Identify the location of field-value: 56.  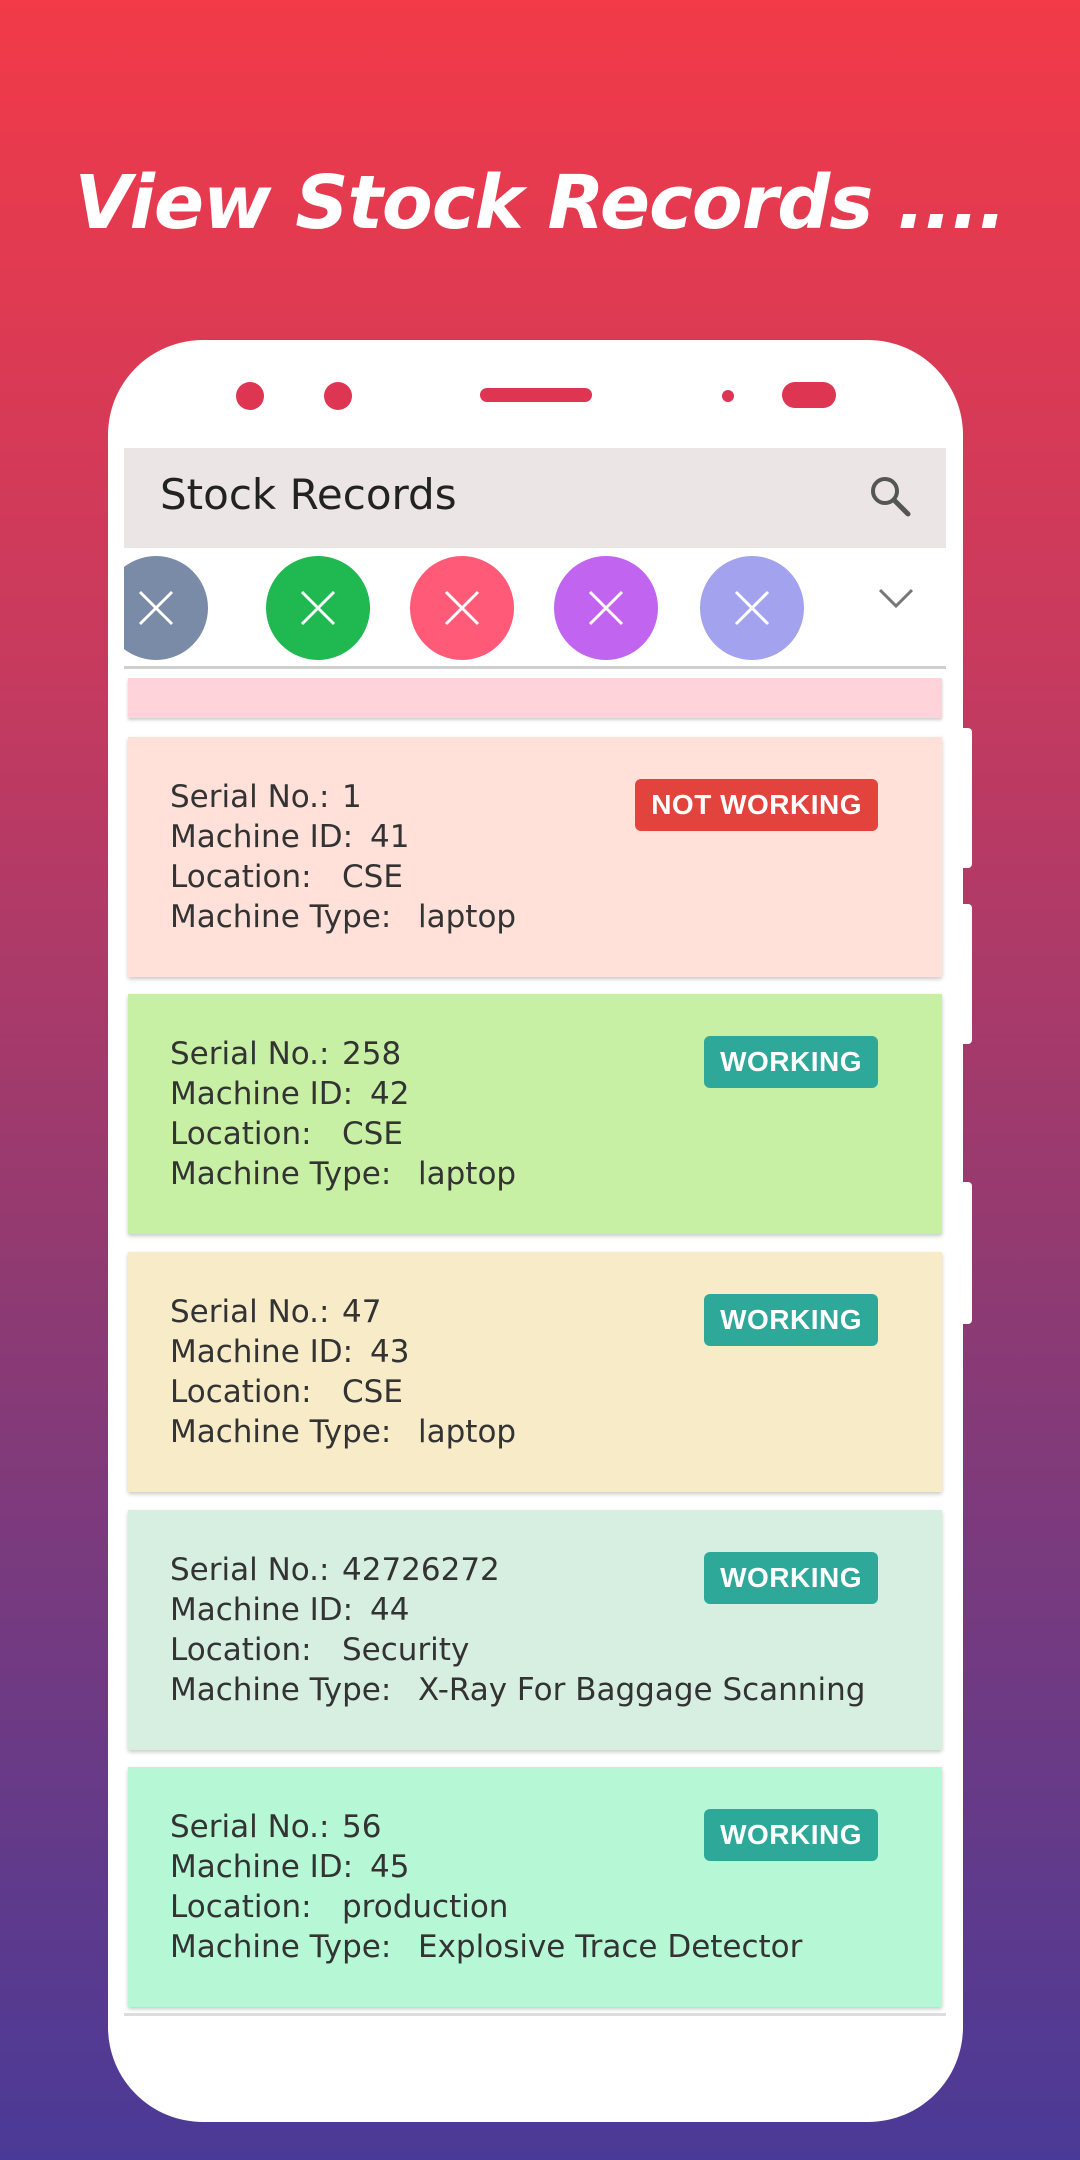
(362, 1827).